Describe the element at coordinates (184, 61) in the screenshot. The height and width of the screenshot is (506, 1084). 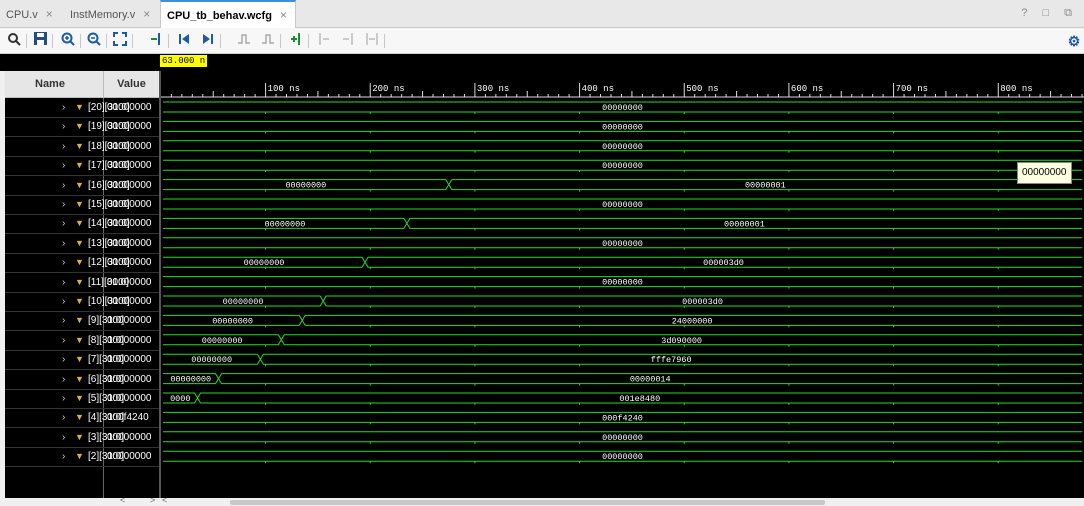
I see `cursor-time-label: 63.000 n` at that location.